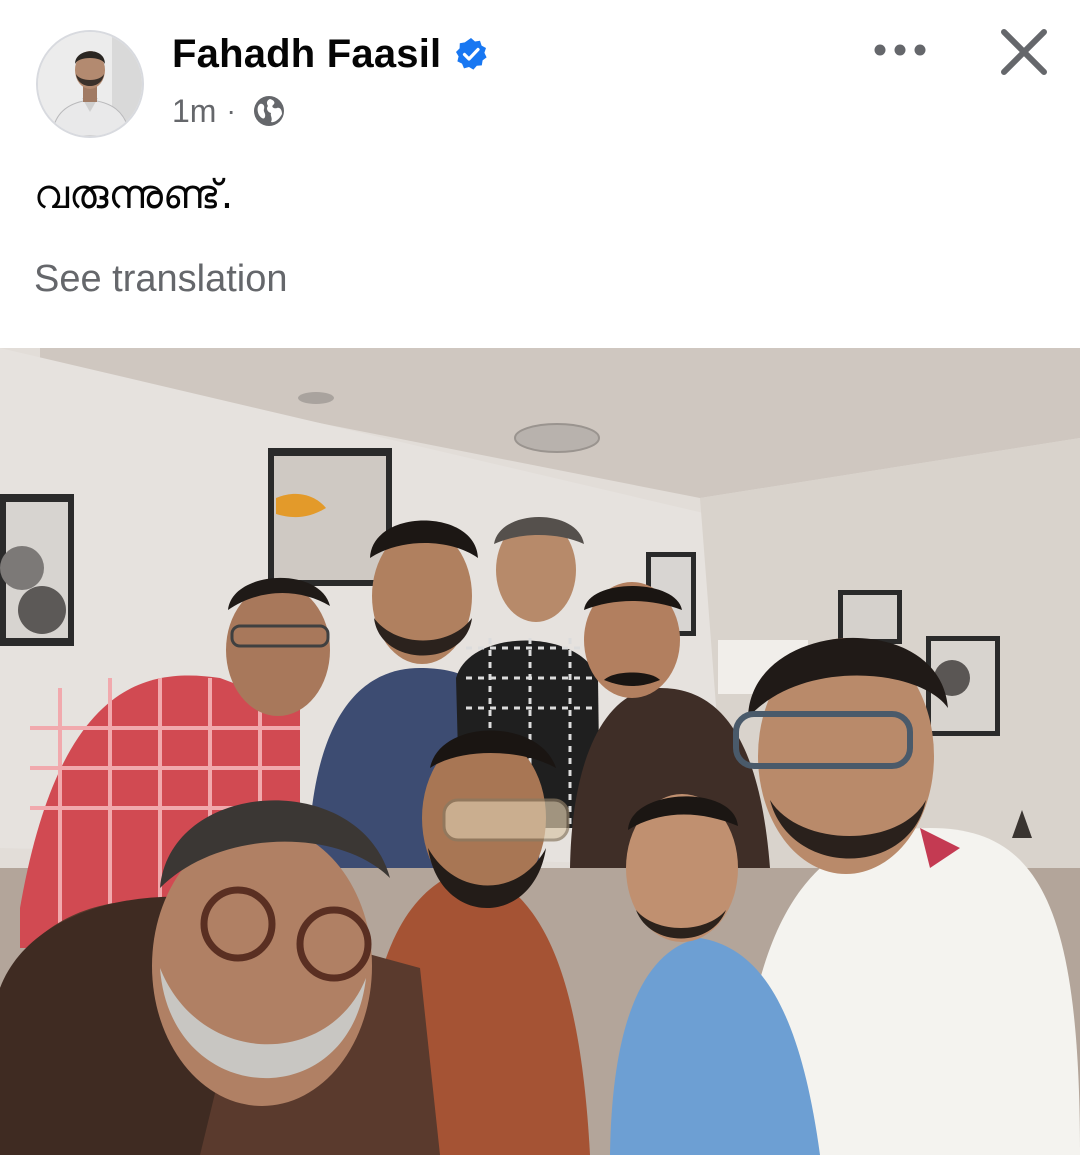 Image resolution: width=1080 pixels, height=1155 pixels. I want to click on globe-icon, so click(269, 111).